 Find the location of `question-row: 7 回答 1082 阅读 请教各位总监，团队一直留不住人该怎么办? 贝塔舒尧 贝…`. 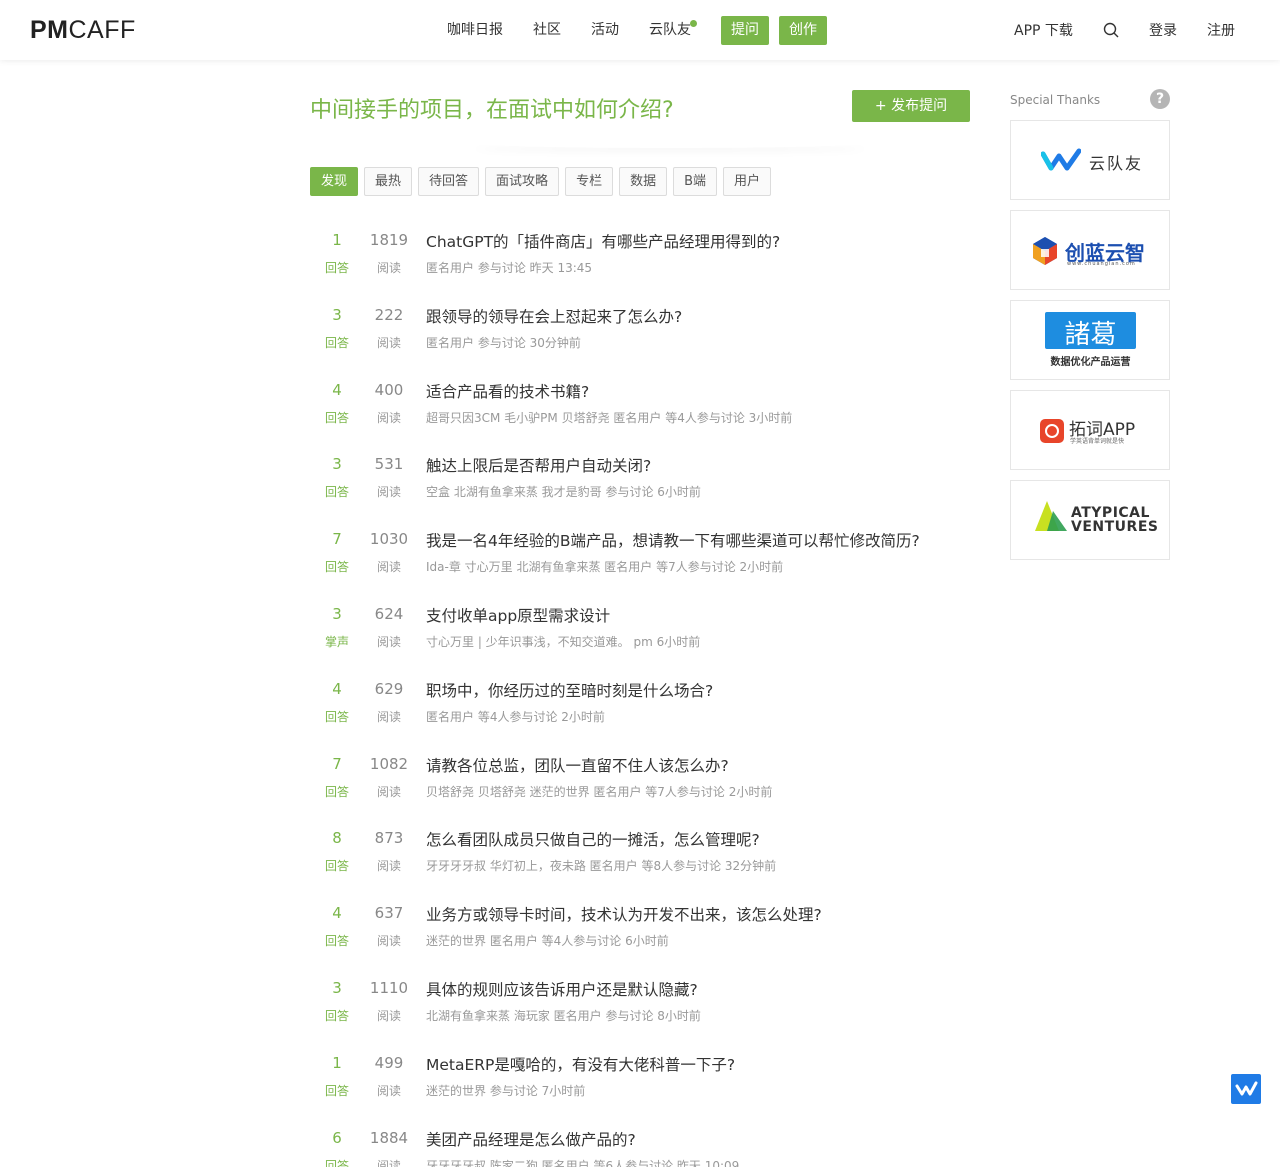

question-row: 7 回答 1082 阅读 请教各位总监，团队一直留不住人该怎么办? 贝塔舒尧 贝… is located at coordinates (640, 782).